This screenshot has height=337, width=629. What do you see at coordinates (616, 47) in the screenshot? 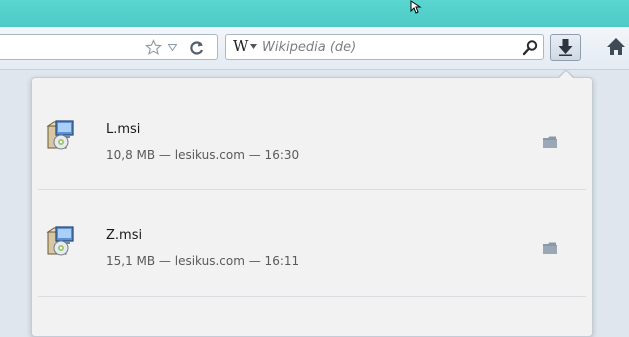
I see `home-icon` at bounding box center [616, 47].